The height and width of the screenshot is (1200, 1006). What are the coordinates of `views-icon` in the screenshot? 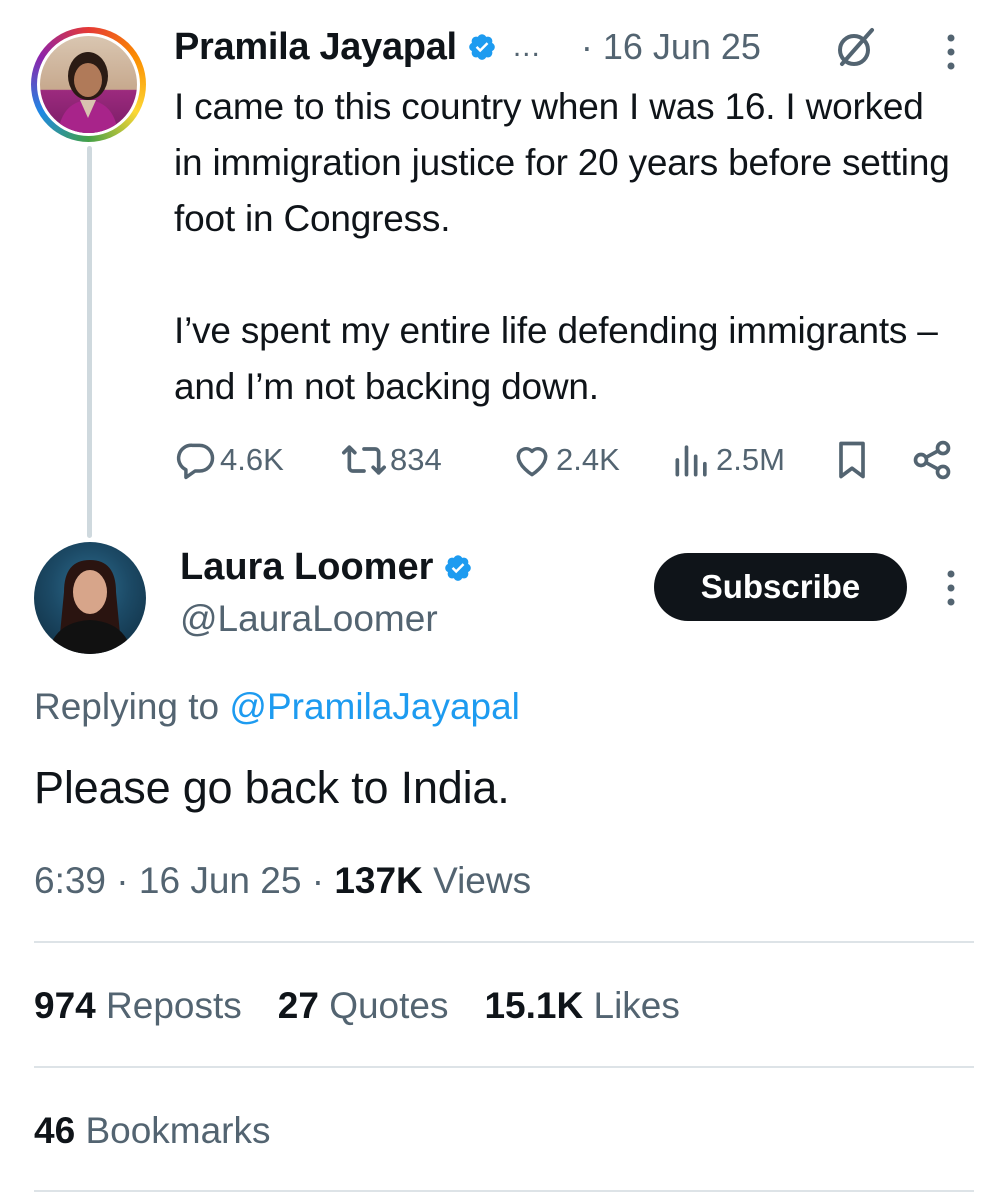 It's located at (691, 461).